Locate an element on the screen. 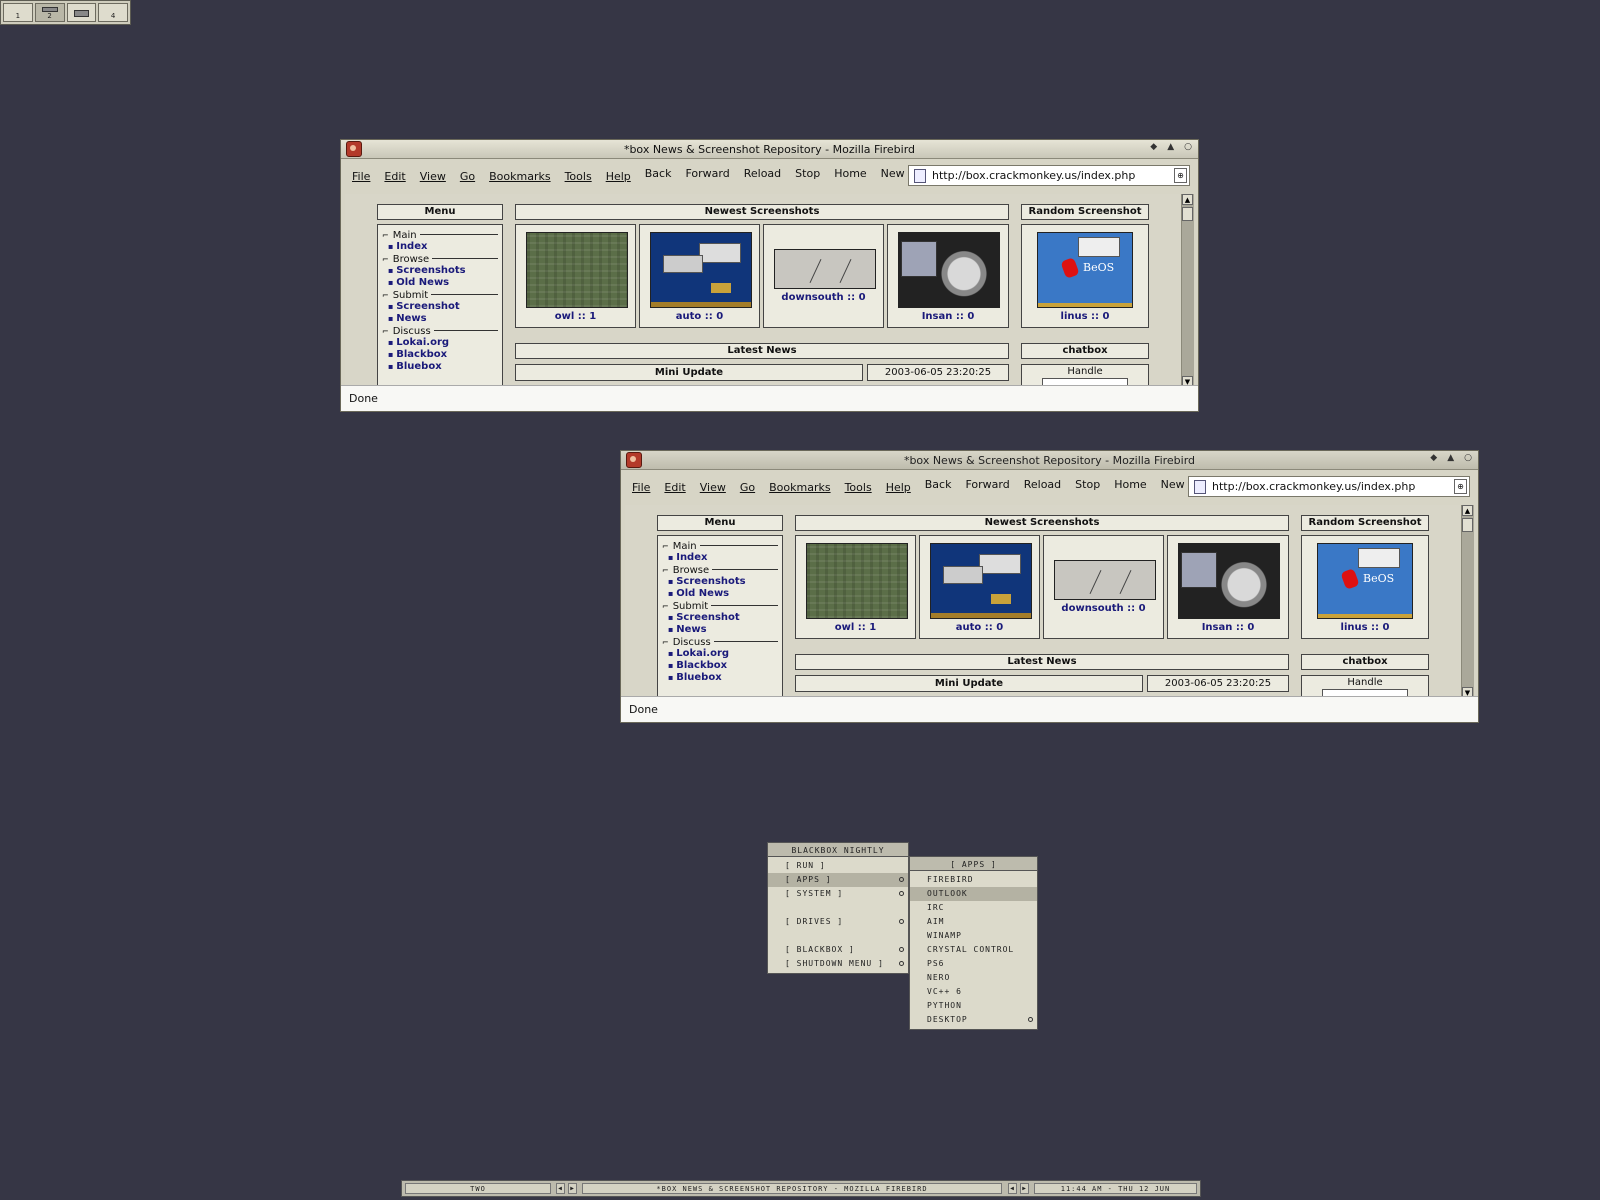 This screenshot has height=1200, width=1600. app-crystal-control: CRYSTAL CONTROL is located at coordinates (973, 950).